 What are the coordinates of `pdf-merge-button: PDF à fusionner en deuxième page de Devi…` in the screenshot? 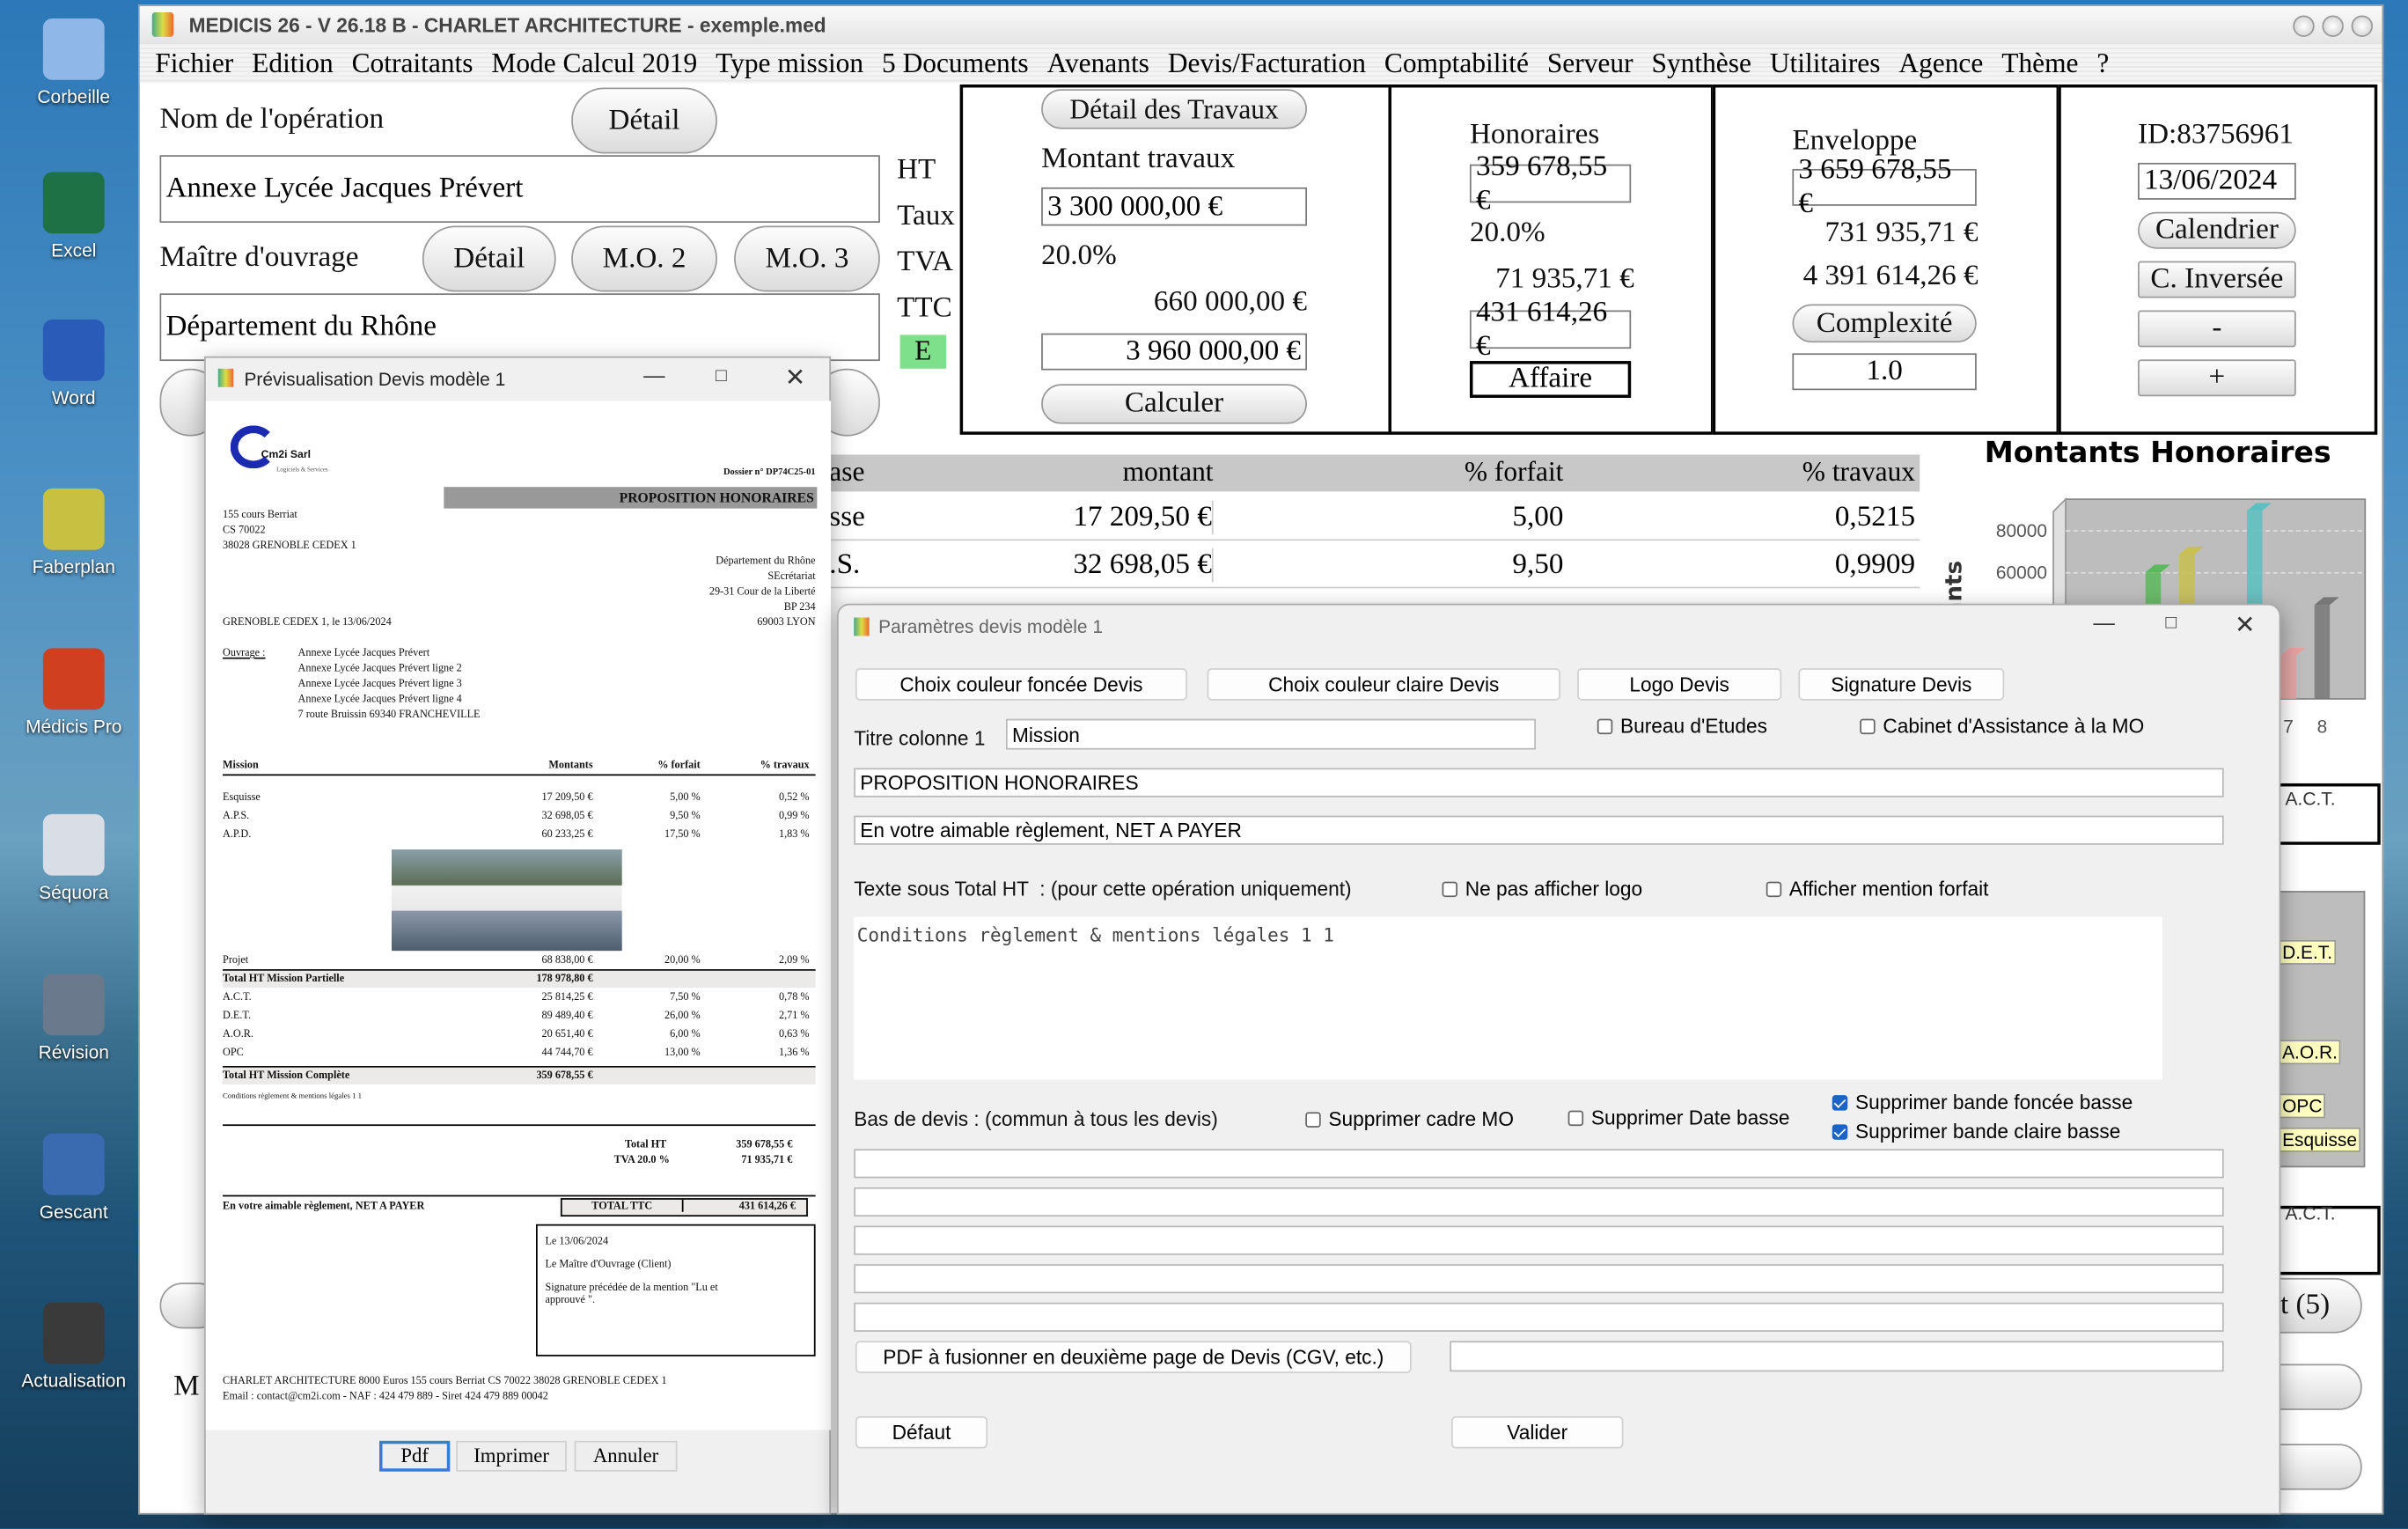 It's located at (1133, 1357).